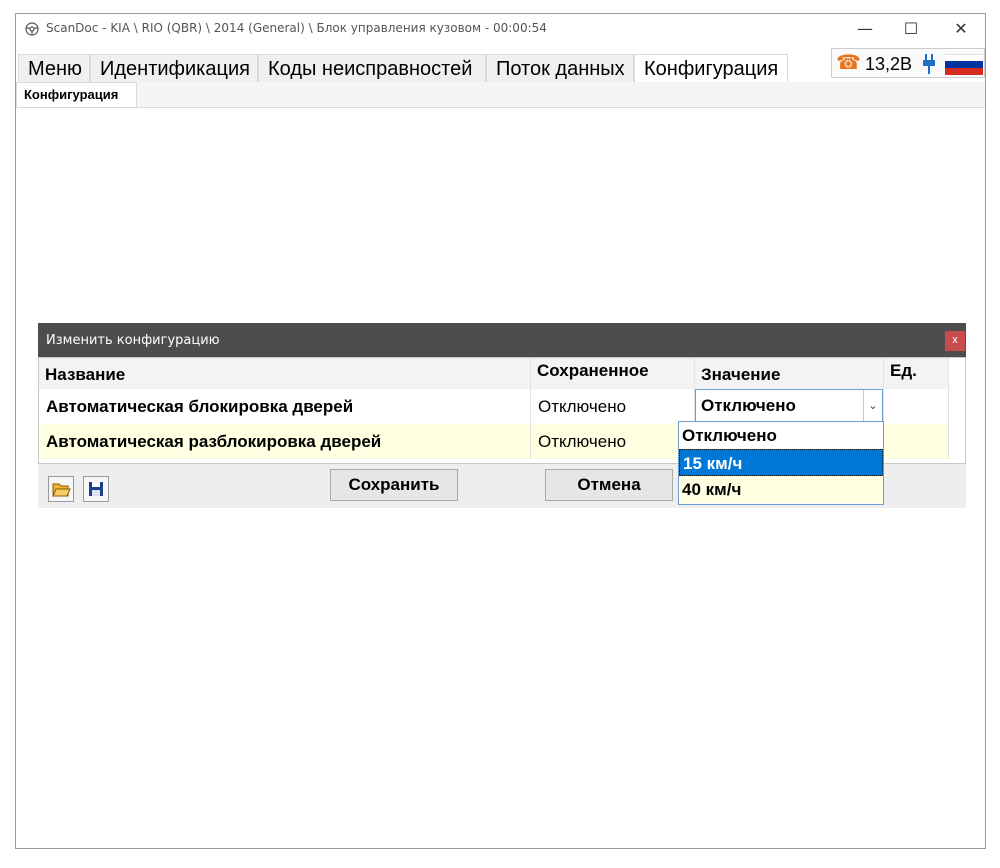 This screenshot has width=1000, height=868. I want to click on open-folder-icon, so click(61, 490).